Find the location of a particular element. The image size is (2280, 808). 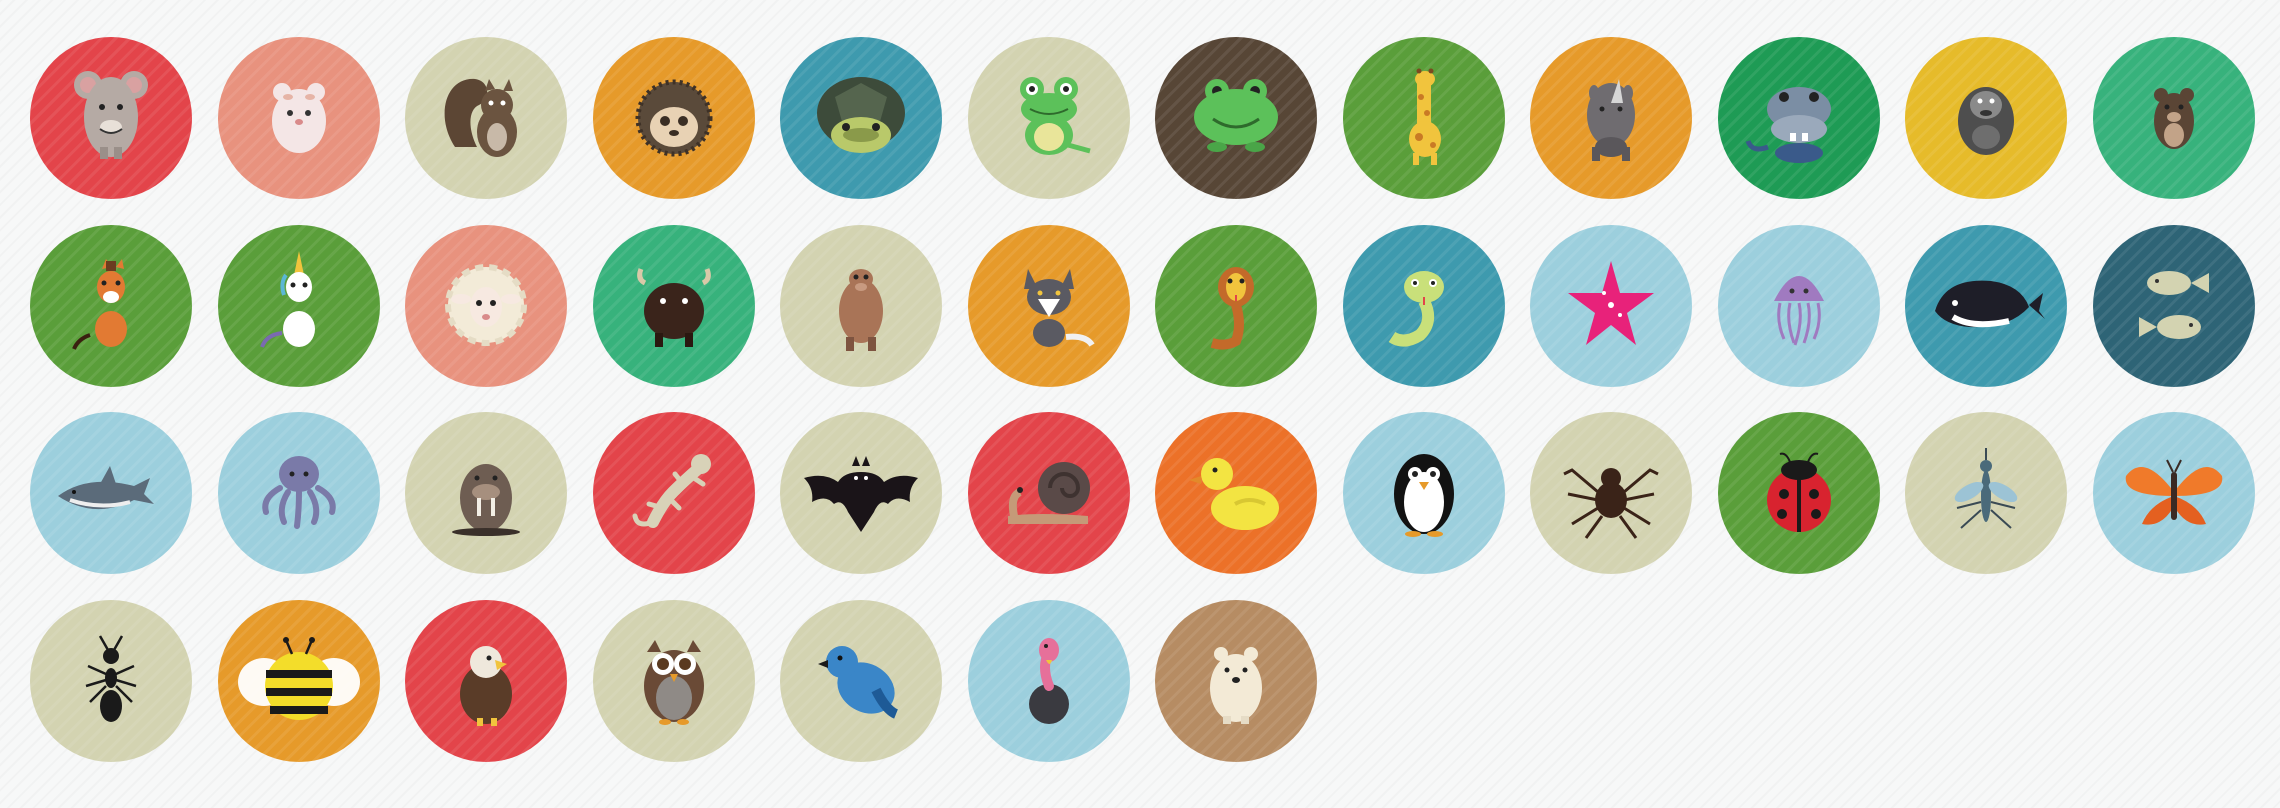

hippo-icon is located at coordinates (1798, 118).